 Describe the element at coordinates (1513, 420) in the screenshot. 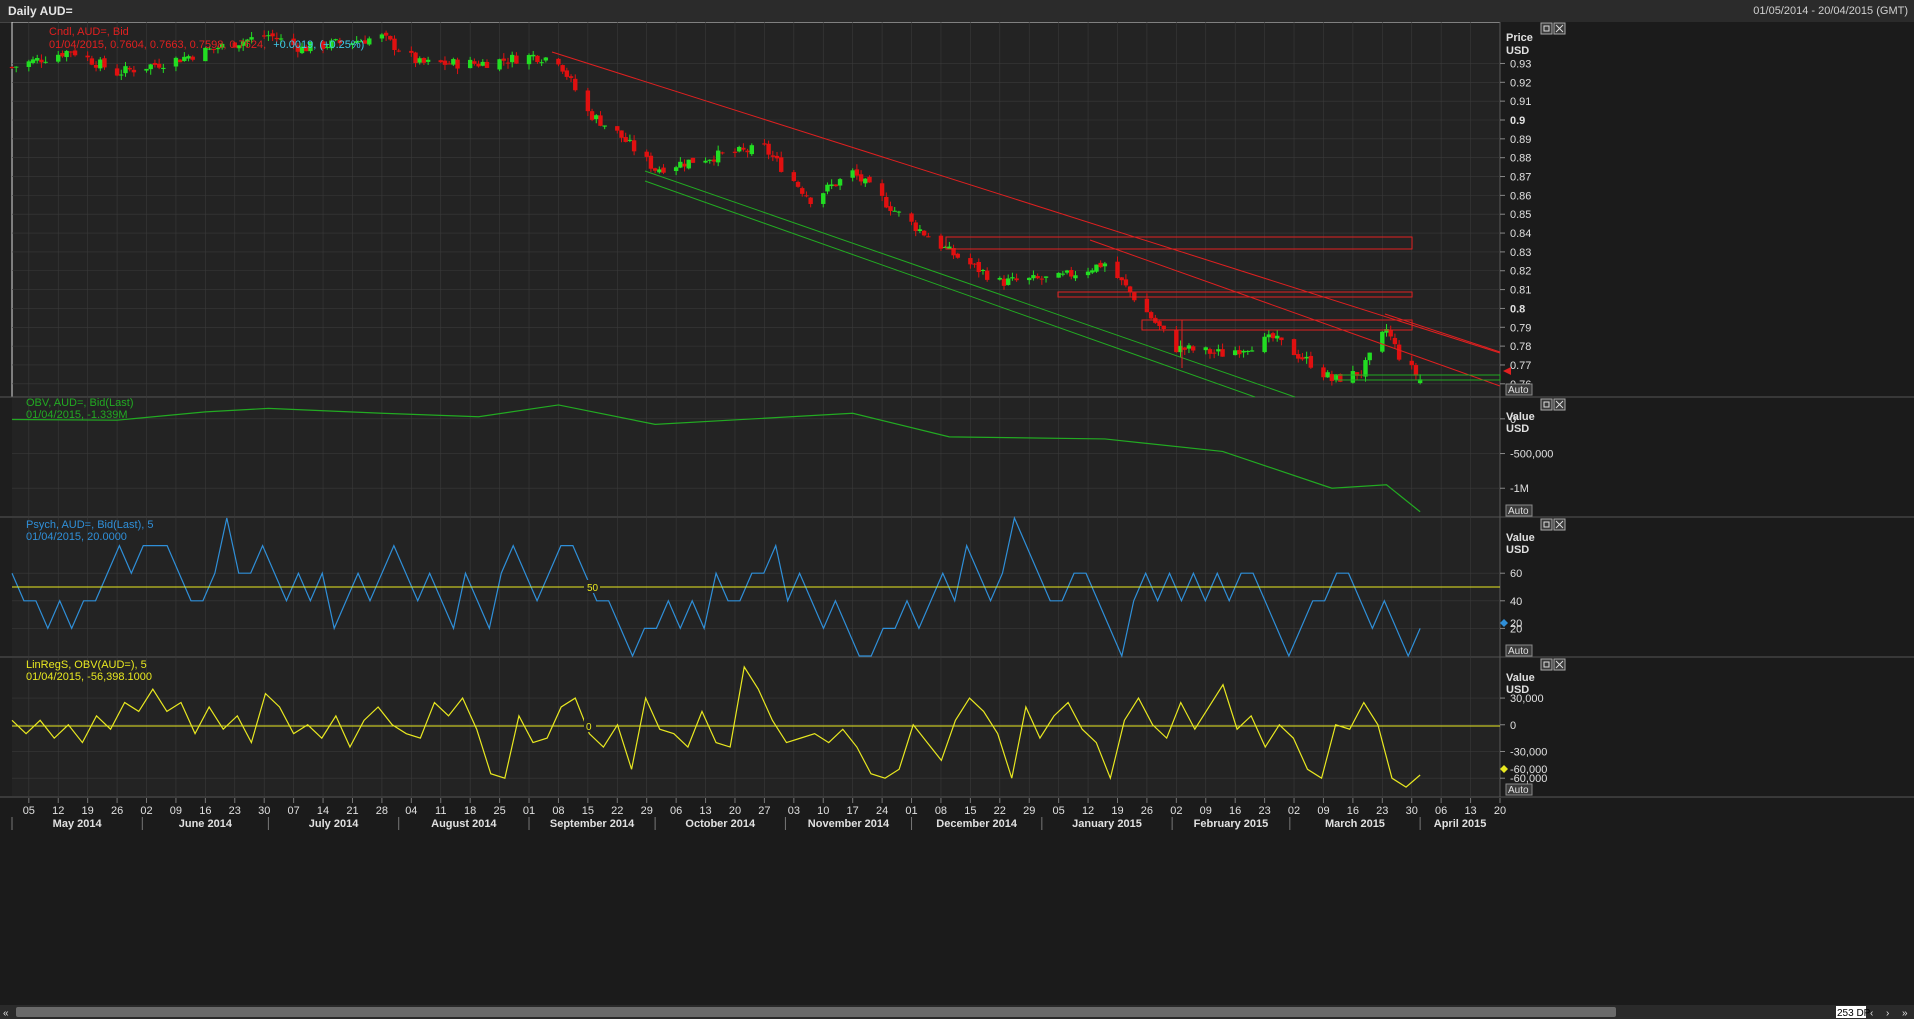

I see `obv-y-tick-label: 0` at that location.